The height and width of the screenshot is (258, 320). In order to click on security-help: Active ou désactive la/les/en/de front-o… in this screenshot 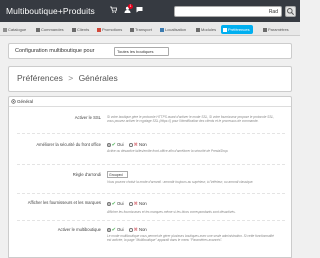, I will do `click(168, 151)`.